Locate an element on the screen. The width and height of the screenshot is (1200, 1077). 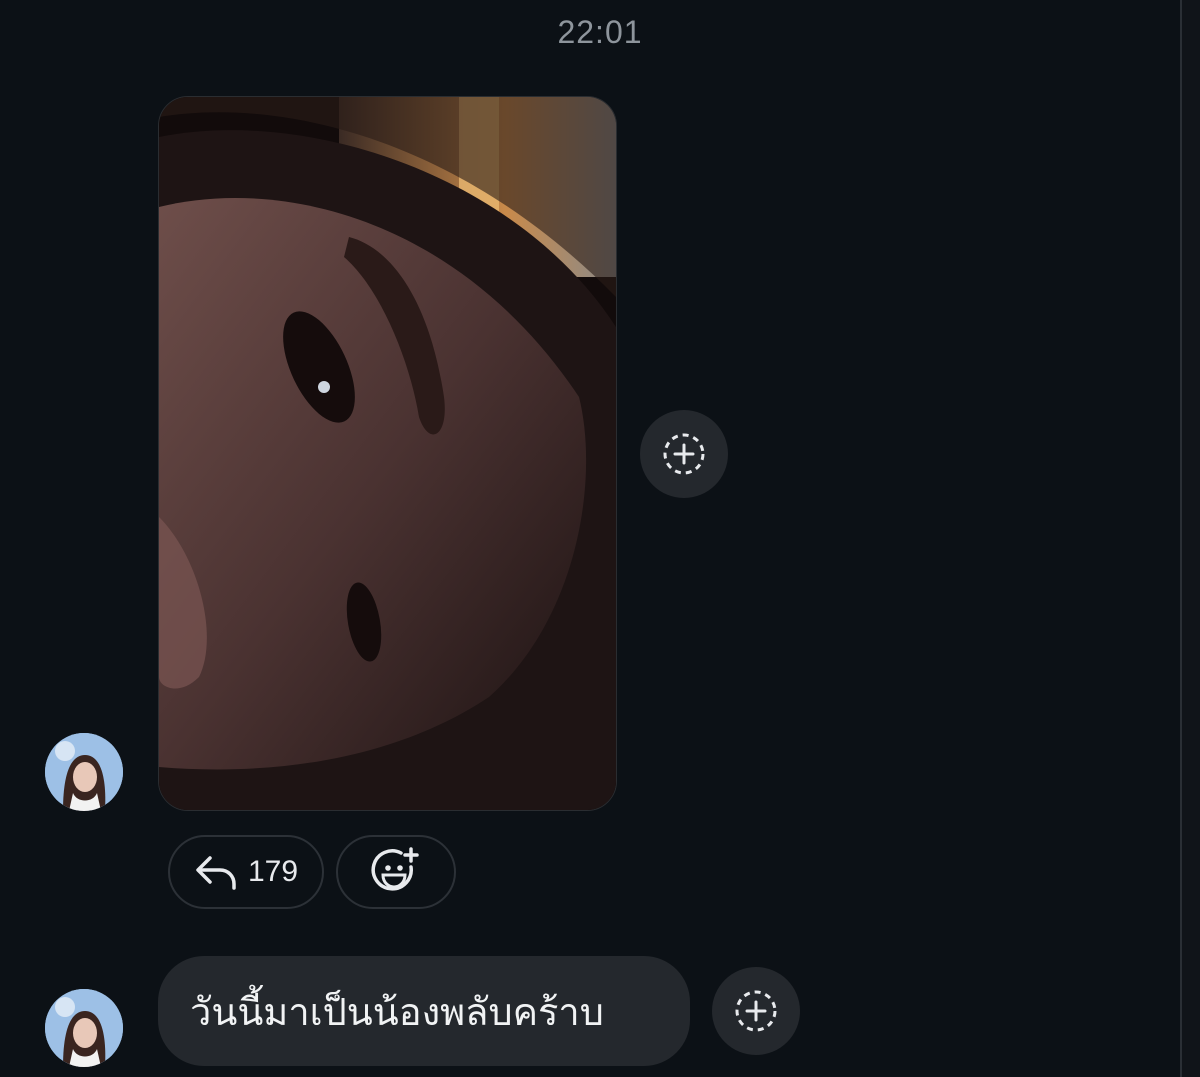
add-emoji-button is located at coordinates (396, 872).